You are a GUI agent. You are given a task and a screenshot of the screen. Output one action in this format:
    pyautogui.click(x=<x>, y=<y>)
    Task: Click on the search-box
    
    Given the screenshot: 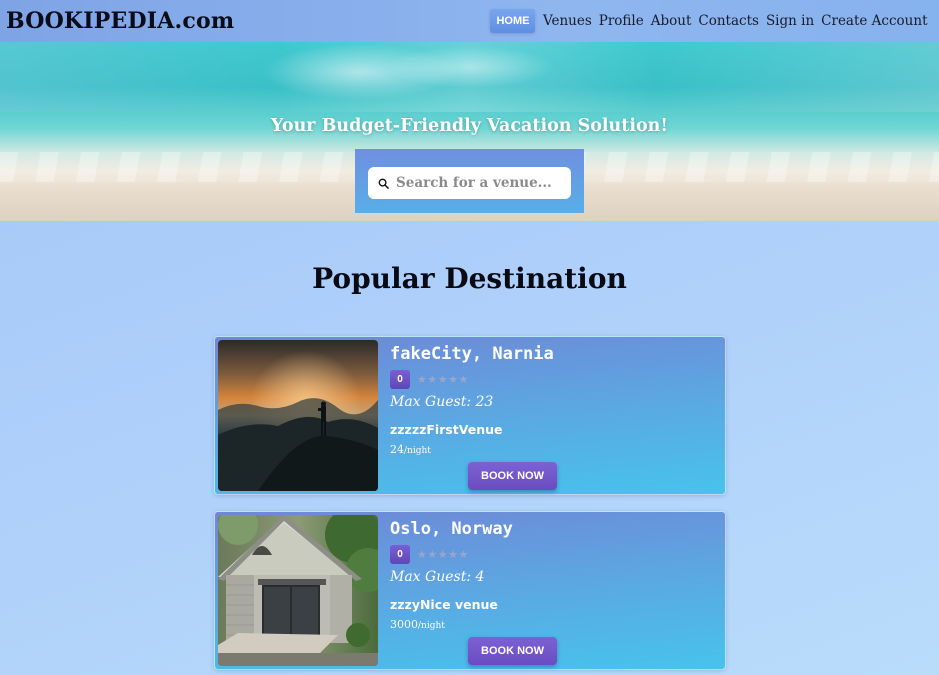 What is the action you would take?
    pyautogui.click(x=469, y=181)
    